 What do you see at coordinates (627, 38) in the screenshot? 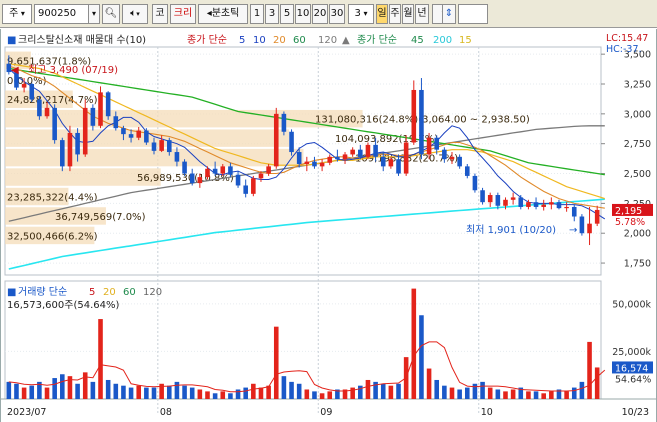
I see `lc-label: LC:15.47` at bounding box center [627, 38].